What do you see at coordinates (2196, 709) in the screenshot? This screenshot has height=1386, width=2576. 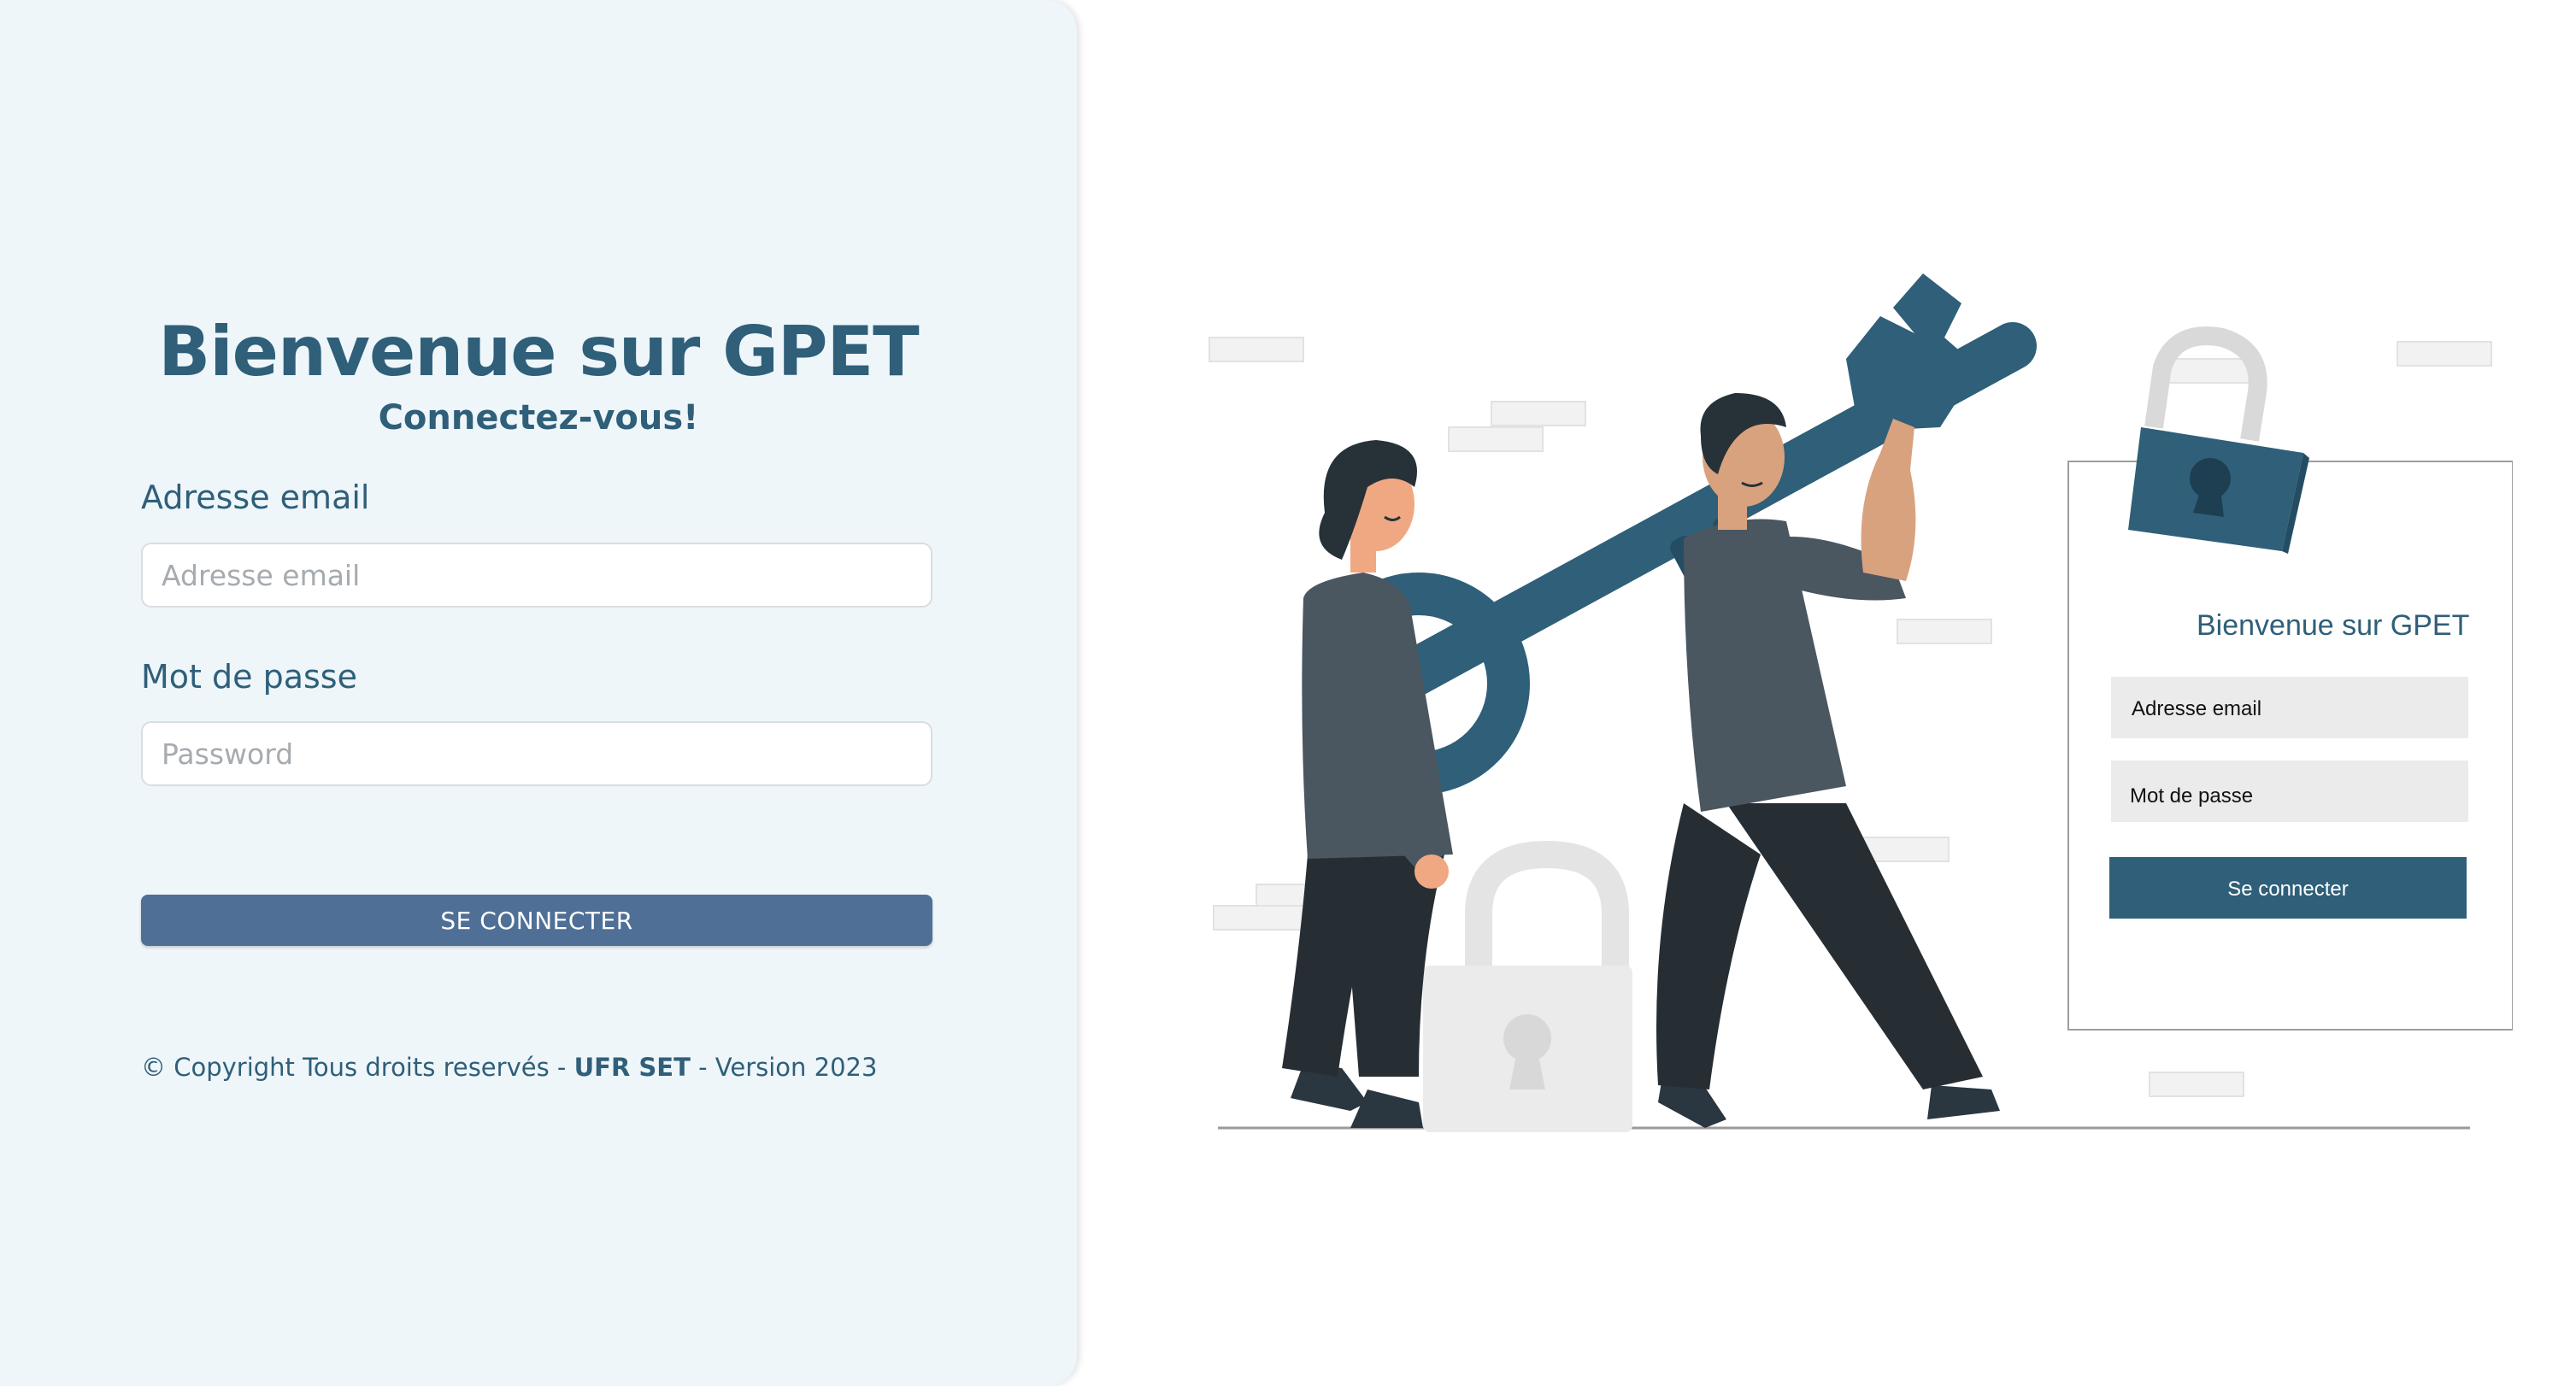 I see `mock-email-field: Adresse email` at bounding box center [2196, 709].